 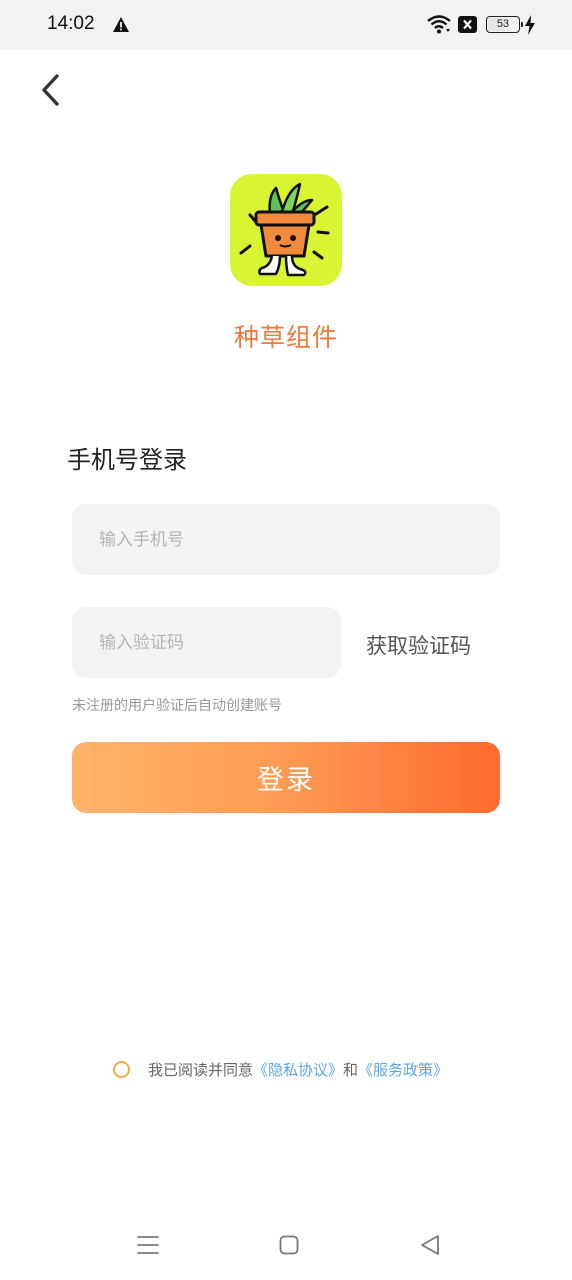 What do you see at coordinates (298, 1069) in the screenshot?
I see `privacy-policy-link: 《隐私协议》` at bounding box center [298, 1069].